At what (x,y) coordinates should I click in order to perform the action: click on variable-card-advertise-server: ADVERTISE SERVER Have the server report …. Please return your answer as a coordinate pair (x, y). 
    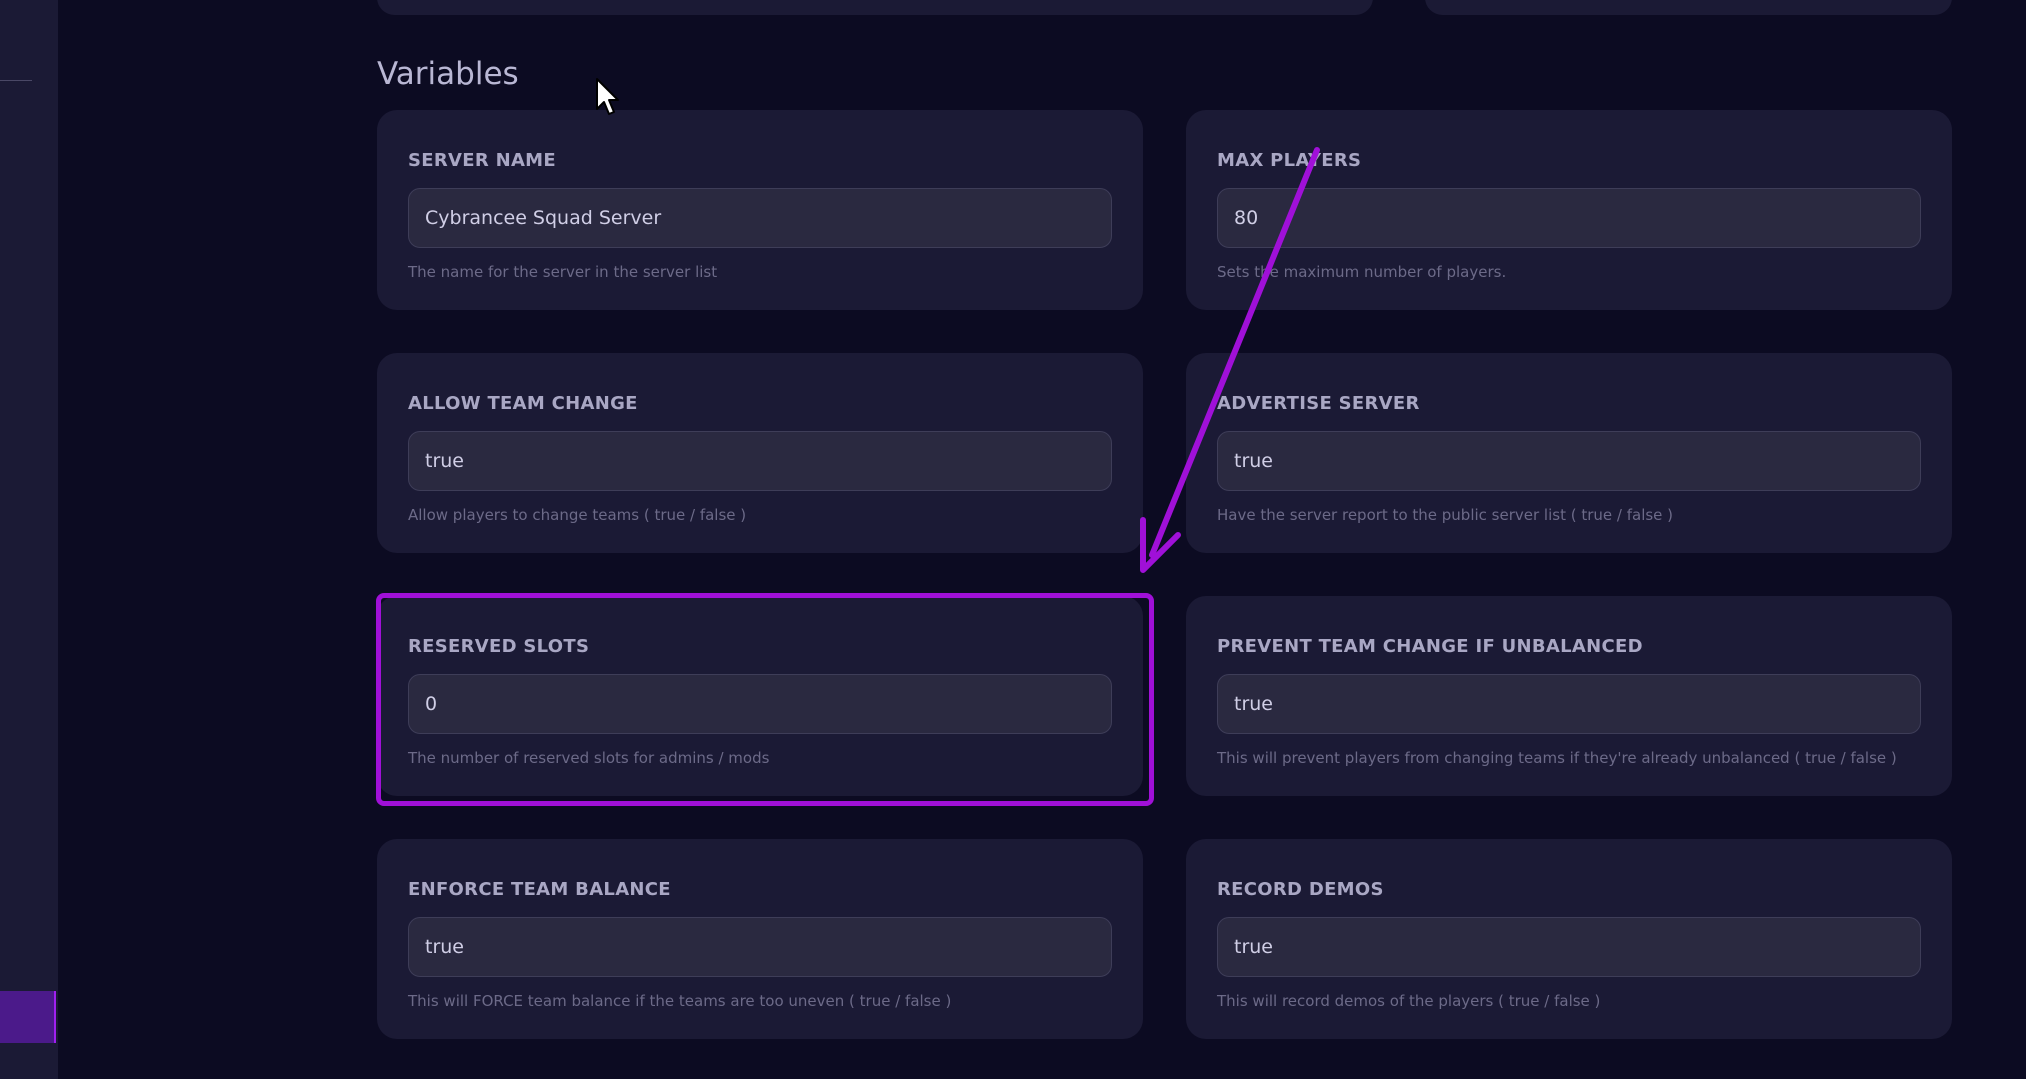
    Looking at the image, I should click on (1569, 453).